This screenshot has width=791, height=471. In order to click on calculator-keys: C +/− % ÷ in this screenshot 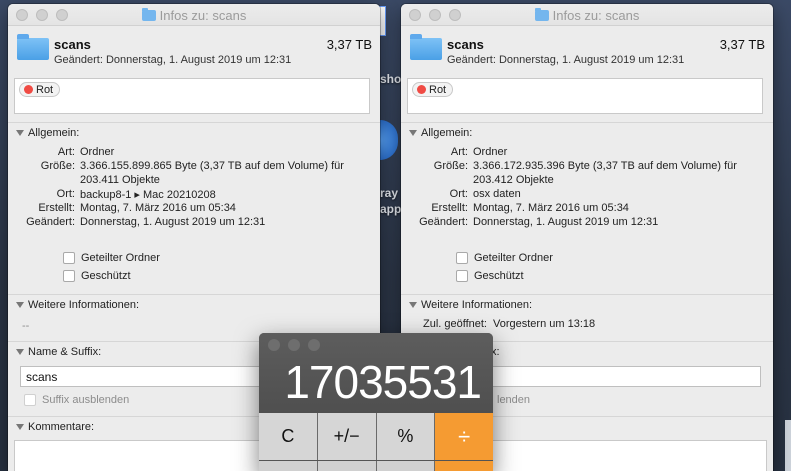, I will do `click(376, 436)`.